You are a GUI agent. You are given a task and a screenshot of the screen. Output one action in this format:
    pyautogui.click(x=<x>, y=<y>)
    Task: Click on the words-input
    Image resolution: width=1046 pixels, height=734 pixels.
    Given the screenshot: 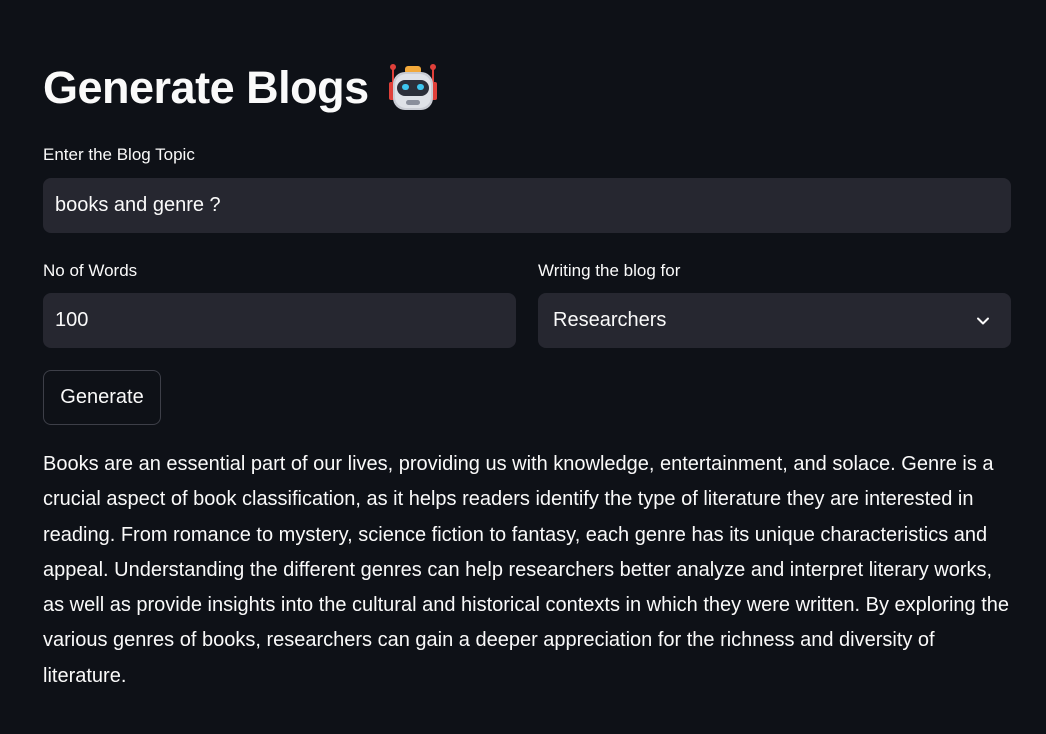 What is the action you would take?
    pyautogui.click(x=285, y=320)
    